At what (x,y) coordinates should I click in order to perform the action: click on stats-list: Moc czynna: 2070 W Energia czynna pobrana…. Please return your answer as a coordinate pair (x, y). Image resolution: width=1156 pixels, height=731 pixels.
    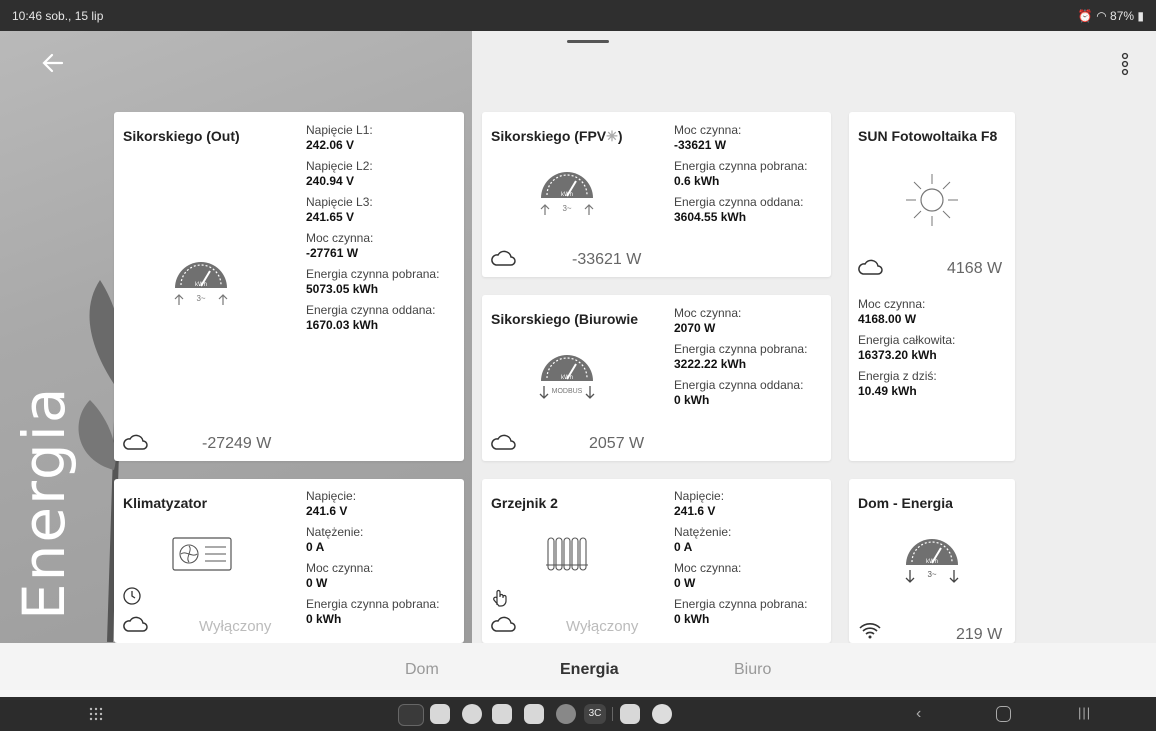
    Looking at the image, I should click on (740, 360).